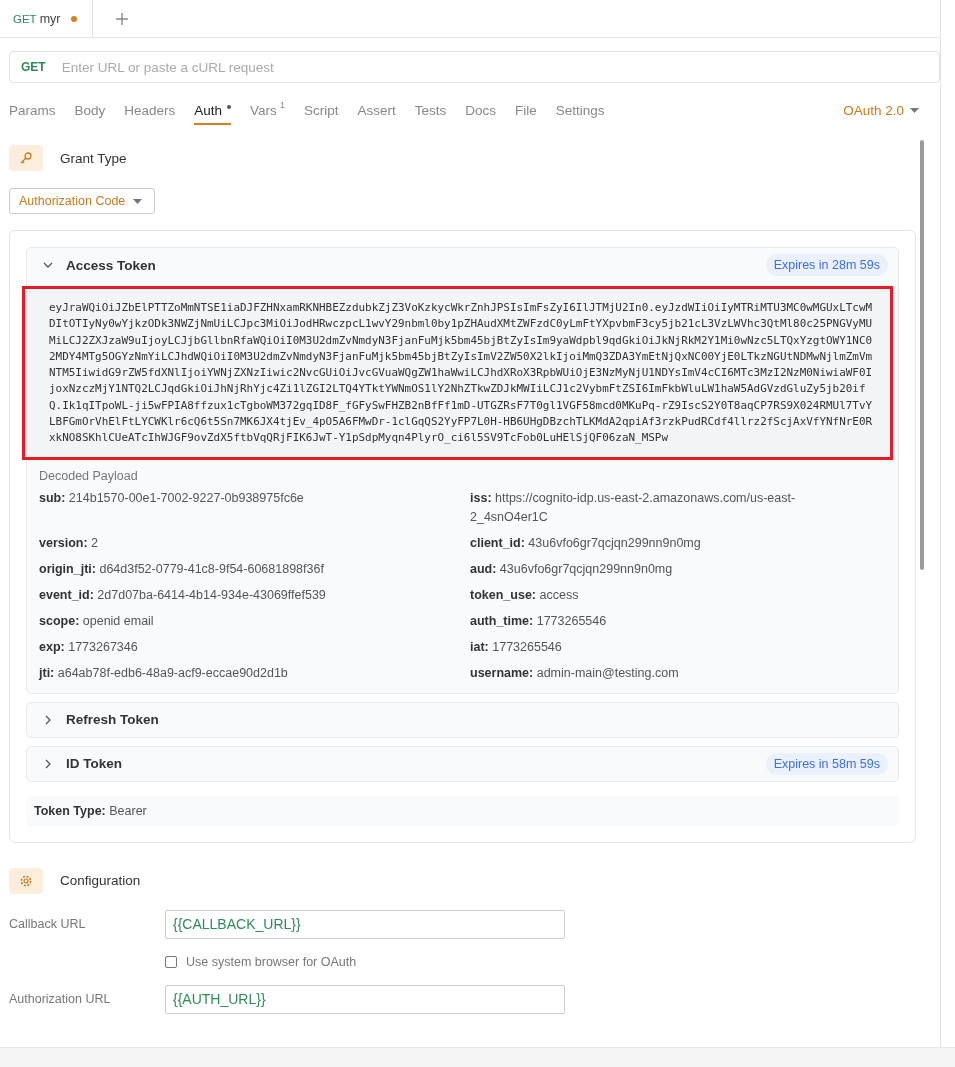  What do you see at coordinates (499, 67) in the screenshot?
I see `url-input: Enter URL or paste a cURL request` at bounding box center [499, 67].